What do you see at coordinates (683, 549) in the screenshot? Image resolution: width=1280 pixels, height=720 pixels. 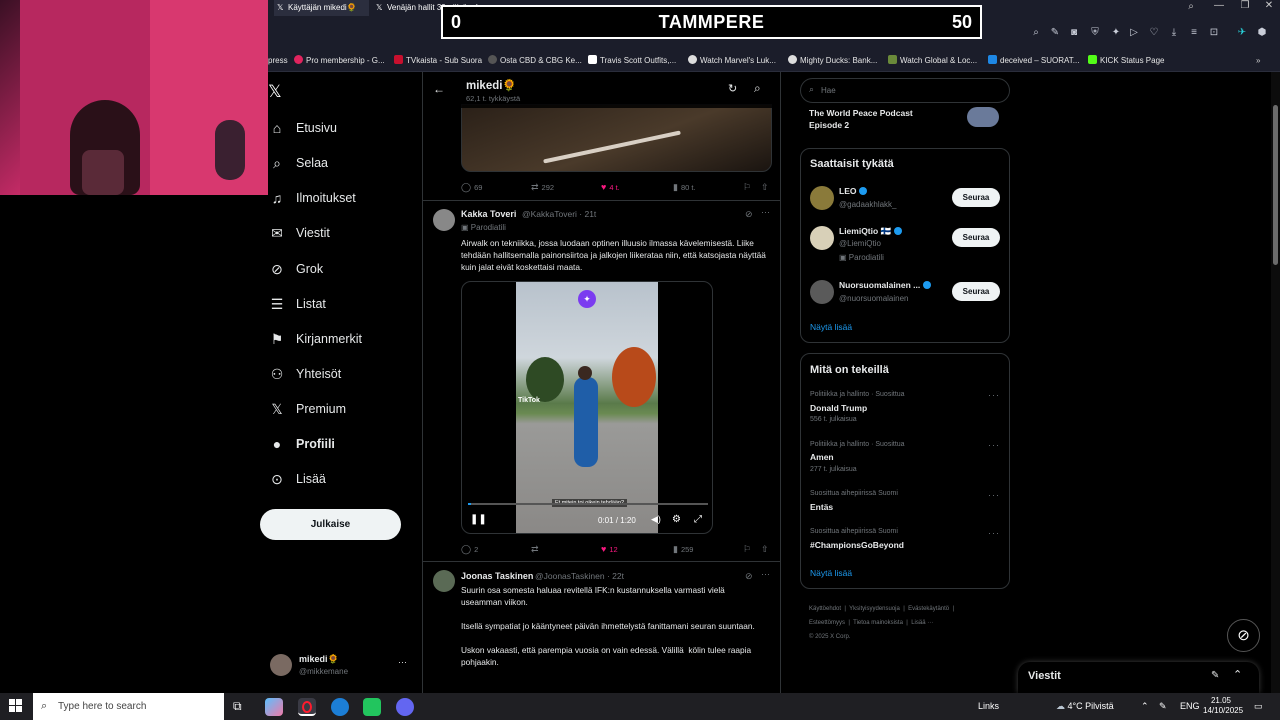 I see `views-button: ▮ 259` at bounding box center [683, 549].